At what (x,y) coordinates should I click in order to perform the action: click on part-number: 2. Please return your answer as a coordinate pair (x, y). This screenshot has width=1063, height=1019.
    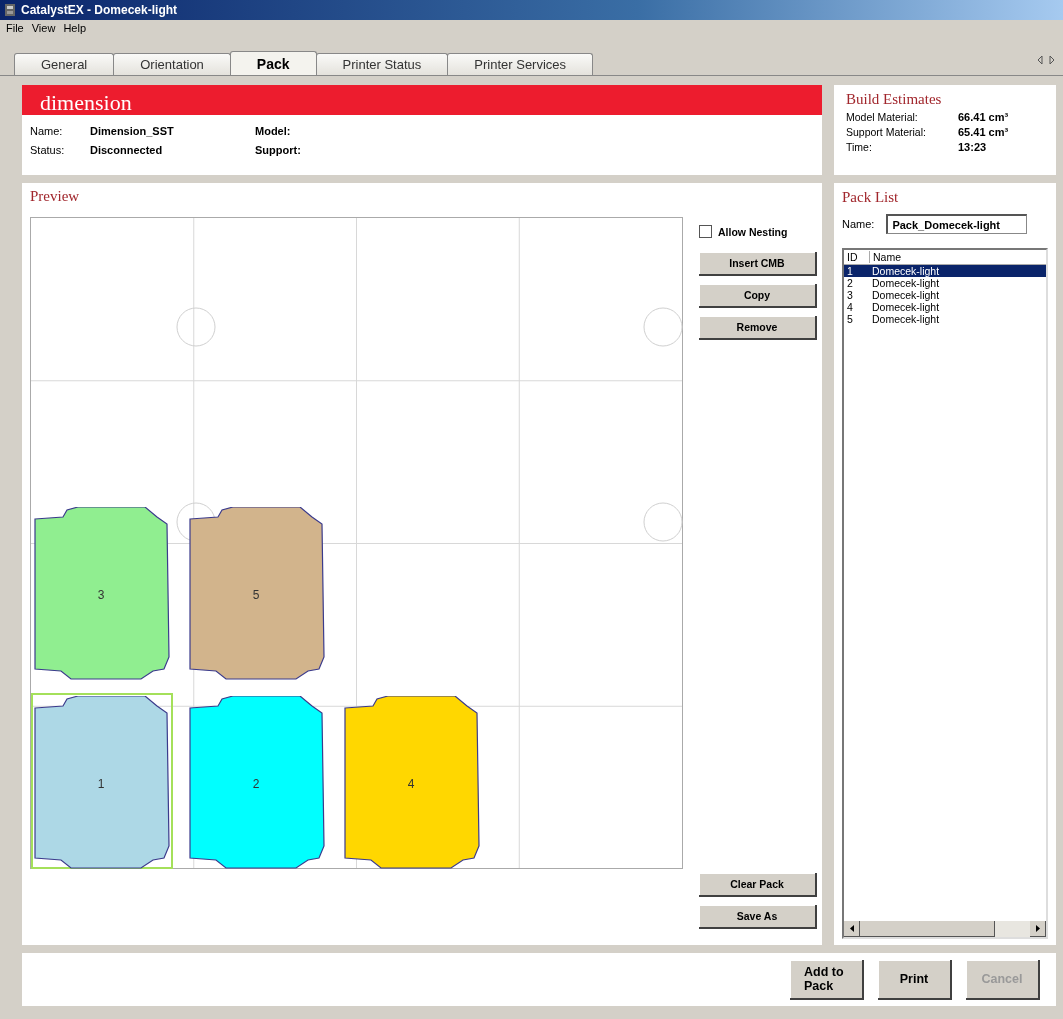
    Looking at the image, I should click on (256, 784).